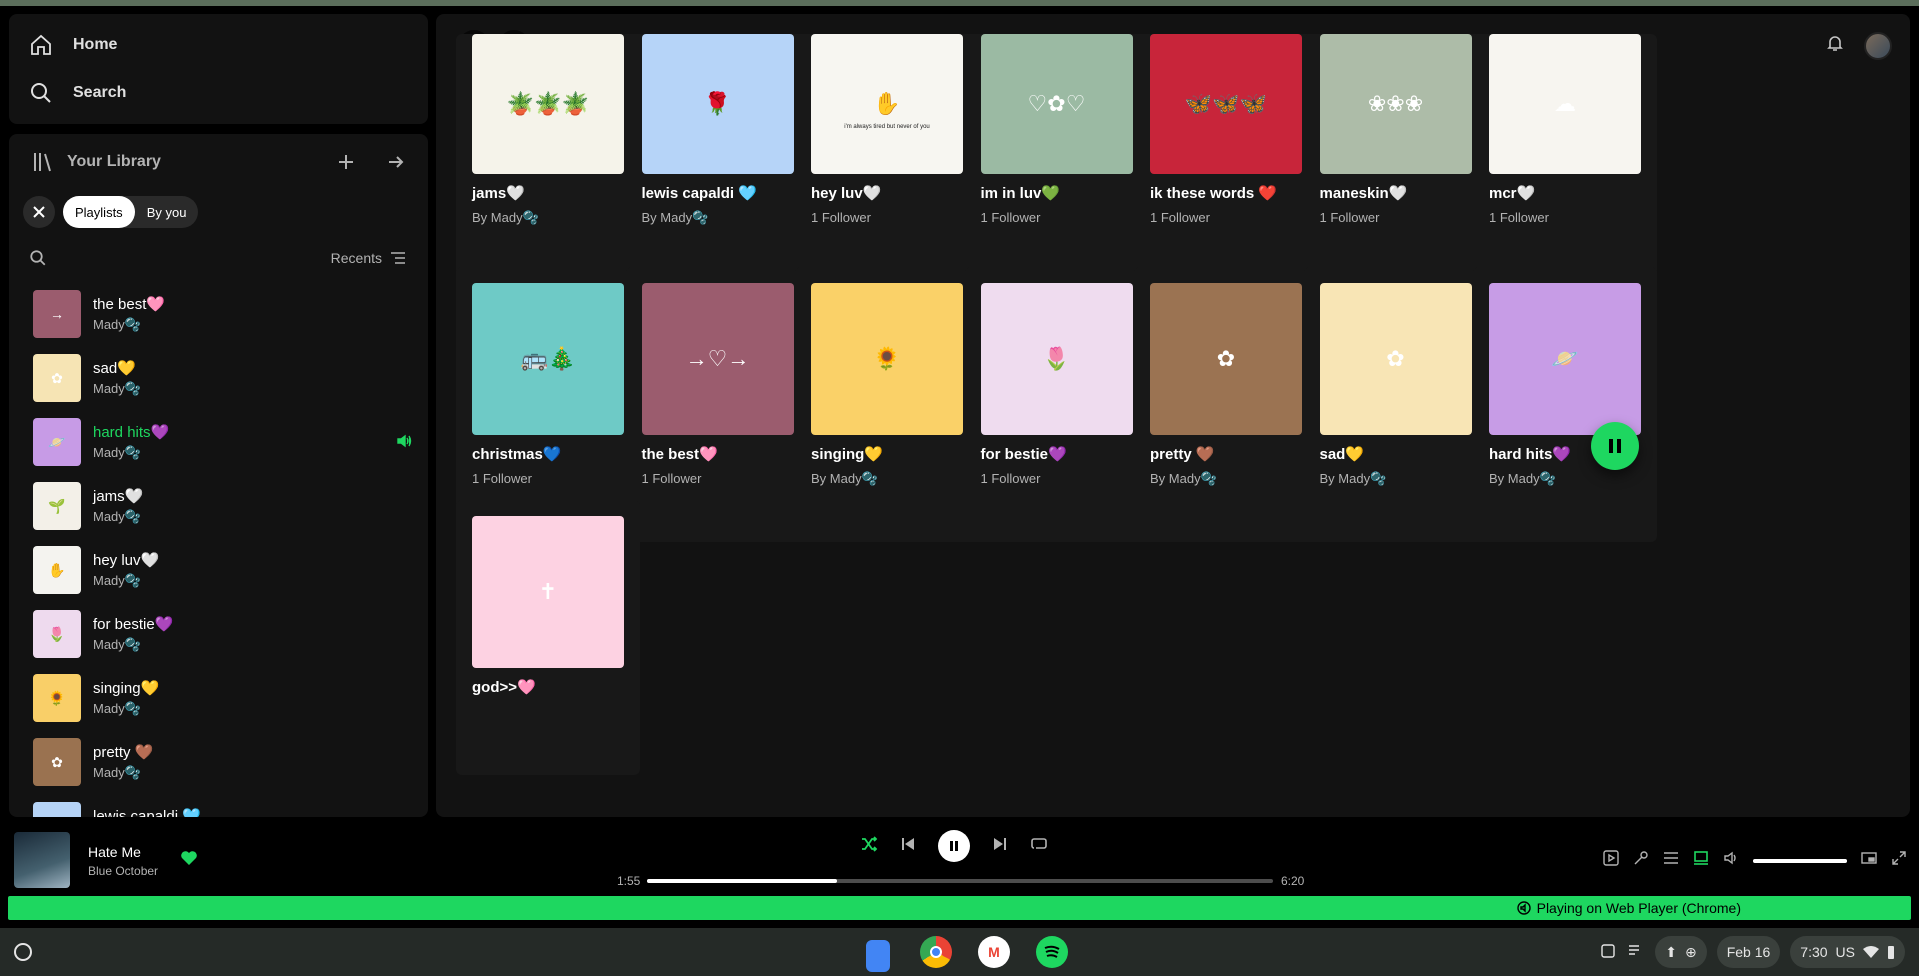 The width and height of the screenshot is (1919, 976). What do you see at coordinates (346, 162) in the screenshot?
I see `create-playlist-button` at bounding box center [346, 162].